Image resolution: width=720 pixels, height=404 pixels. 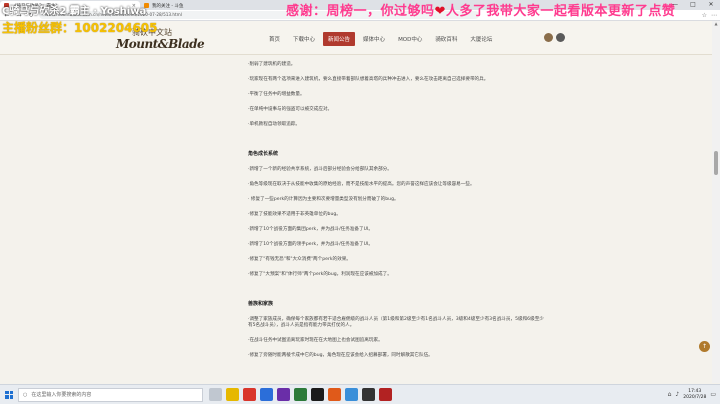 I want to click on system-tray: ⌂ ♪ 17:43 2020/7/28 ▭, so click(x=694, y=395).